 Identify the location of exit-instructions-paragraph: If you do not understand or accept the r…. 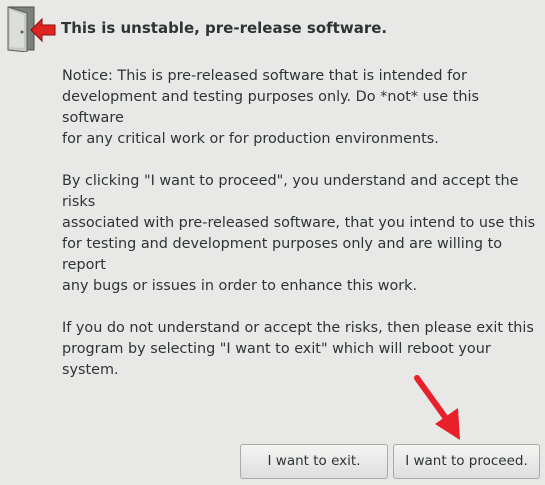
(298, 349).